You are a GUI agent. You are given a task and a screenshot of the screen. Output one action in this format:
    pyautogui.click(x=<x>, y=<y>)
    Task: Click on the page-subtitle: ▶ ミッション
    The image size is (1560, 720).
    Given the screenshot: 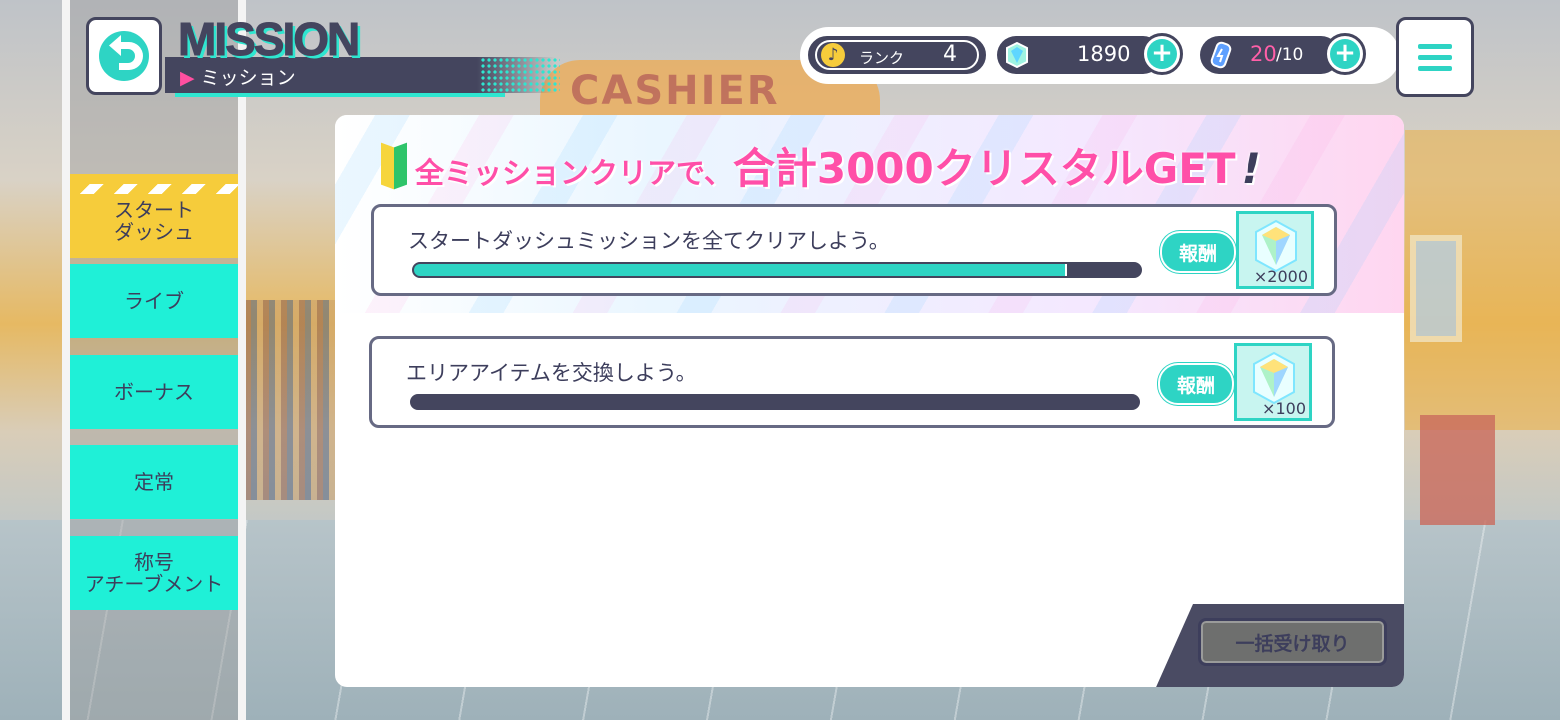 What is the action you would take?
    pyautogui.click(x=238, y=76)
    